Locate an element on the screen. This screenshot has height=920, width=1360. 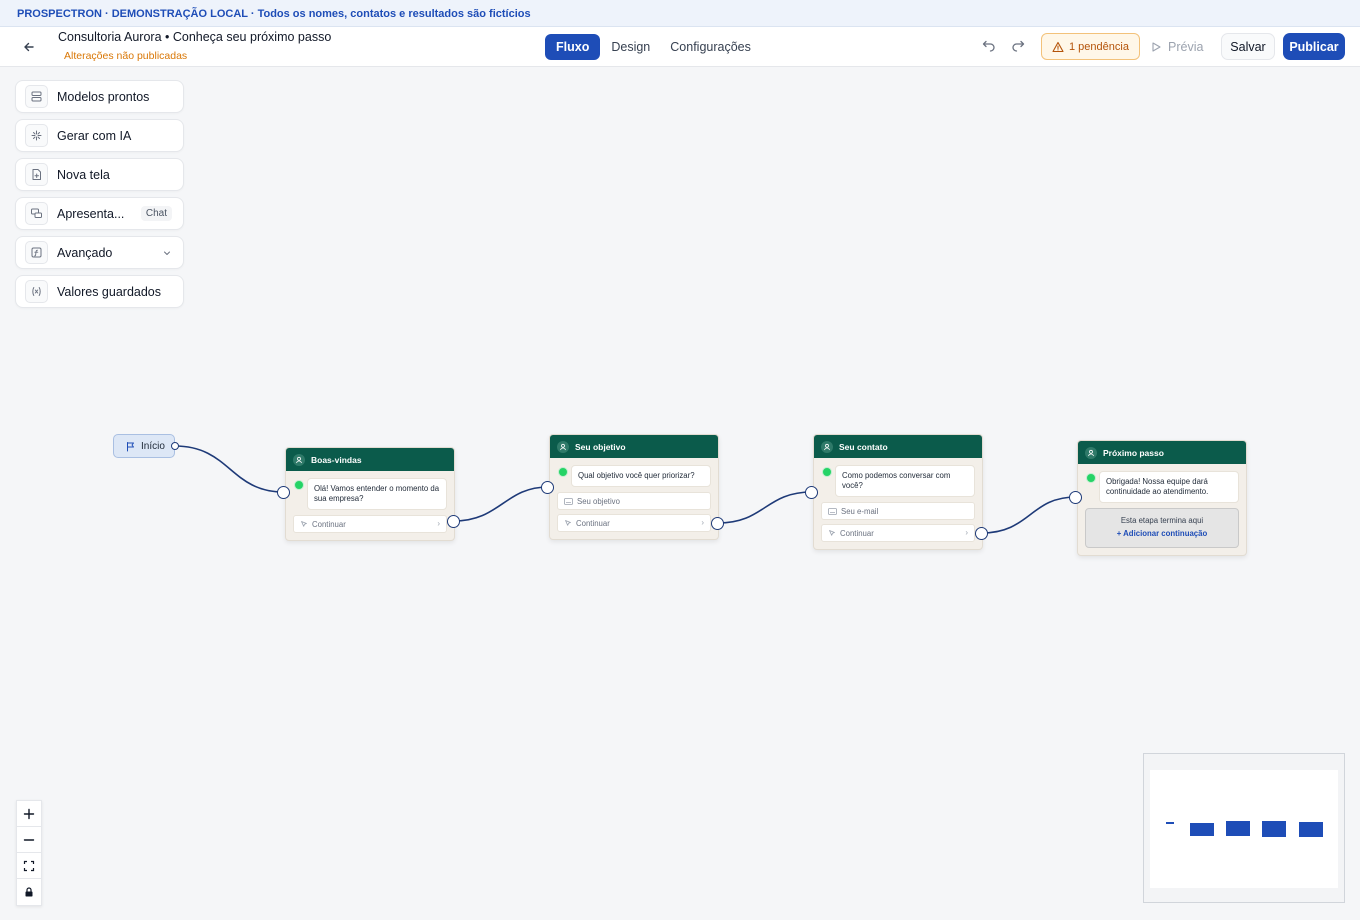
start-label: Início is located at coordinates (153, 446).